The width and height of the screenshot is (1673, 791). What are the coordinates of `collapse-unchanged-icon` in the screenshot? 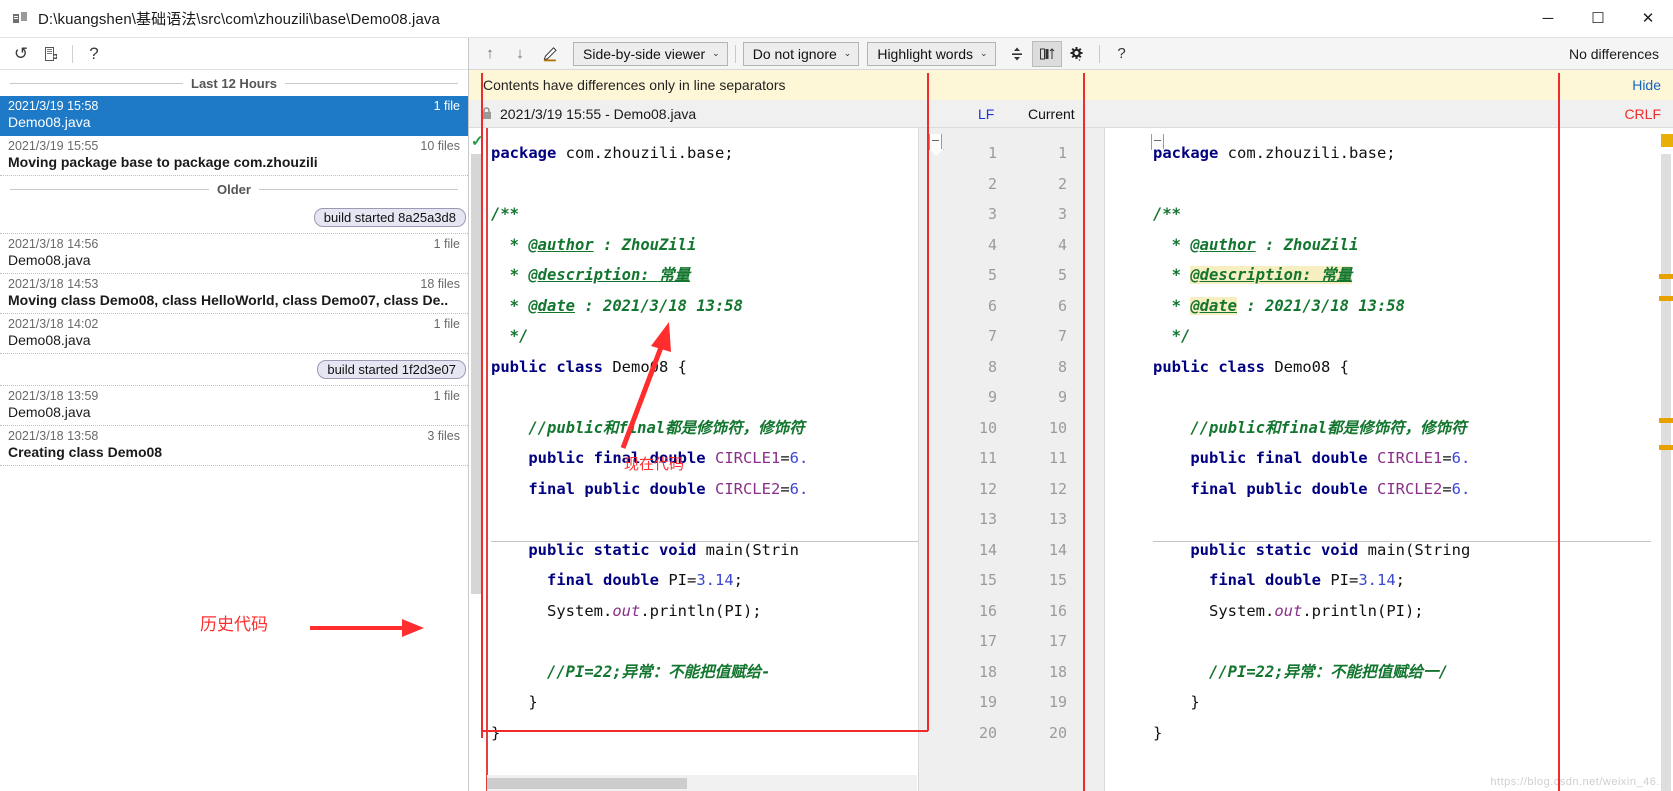 It's located at (1017, 54).